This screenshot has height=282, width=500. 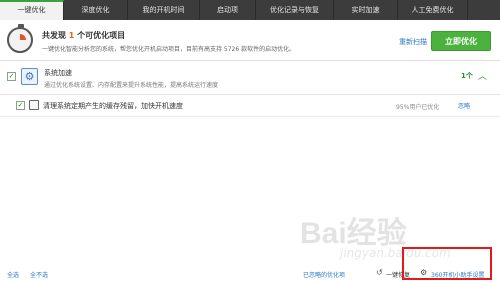 I want to click on tab-deep-optimize: 深度优化, so click(x=96, y=10).